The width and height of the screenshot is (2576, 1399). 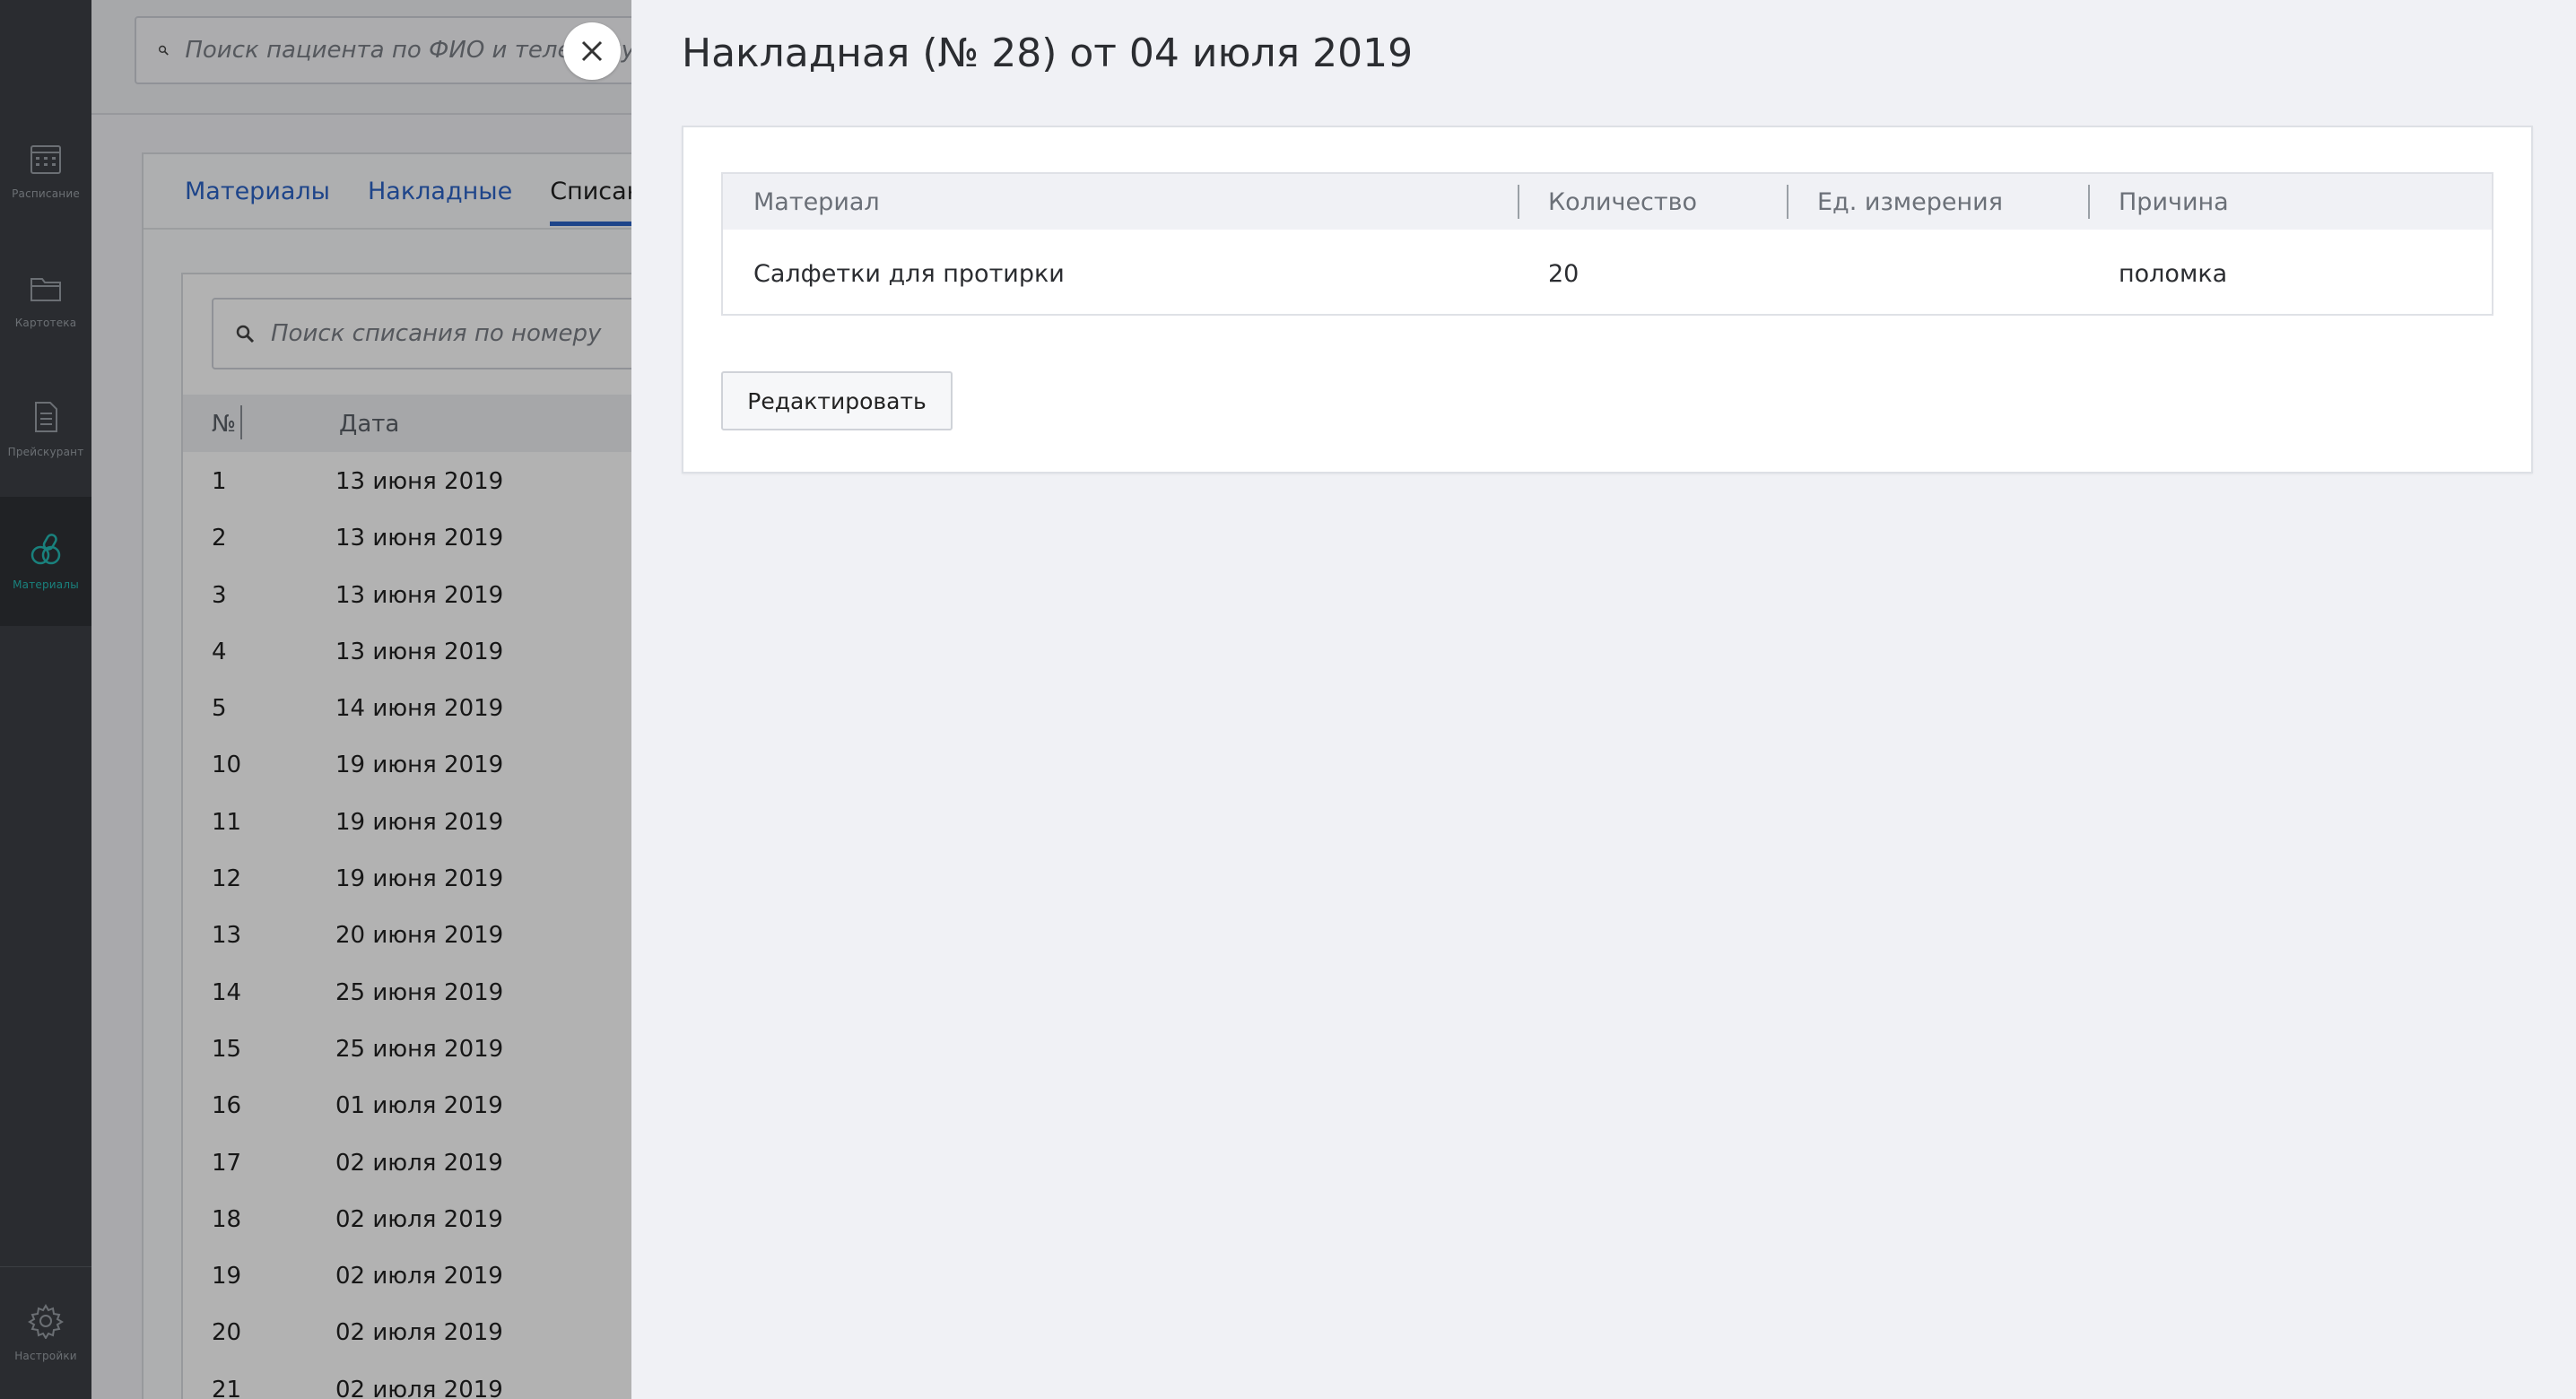 I want to click on column-header-material: Материал, so click(x=816, y=202).